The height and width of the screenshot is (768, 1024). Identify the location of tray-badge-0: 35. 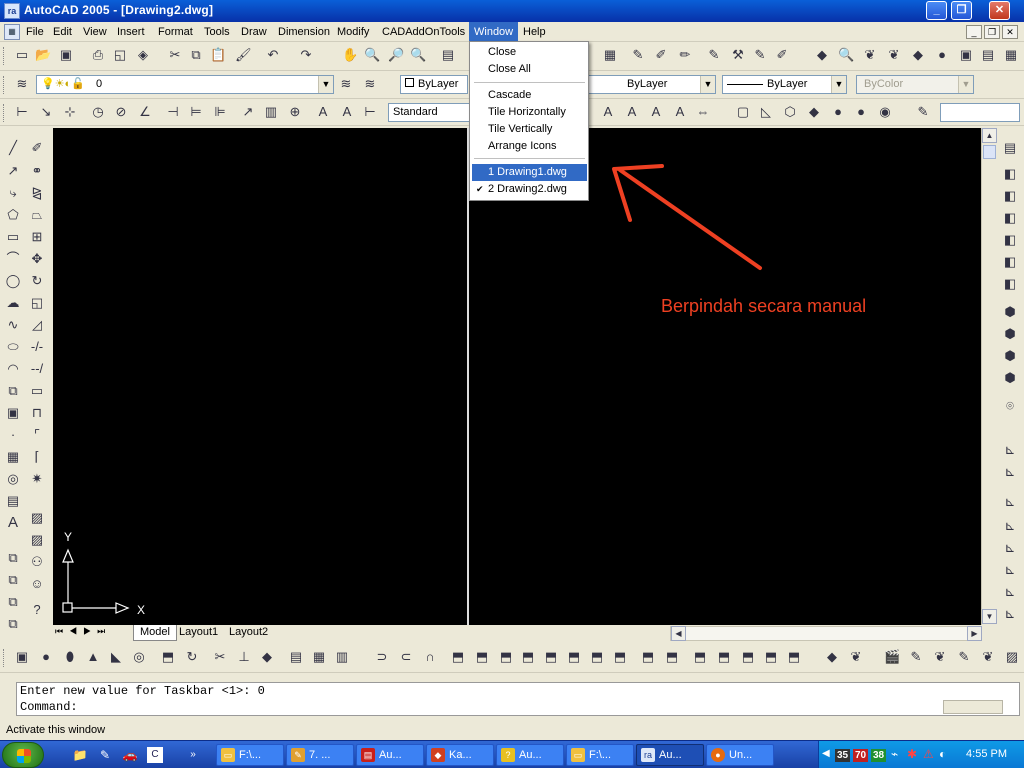
(843, 755).